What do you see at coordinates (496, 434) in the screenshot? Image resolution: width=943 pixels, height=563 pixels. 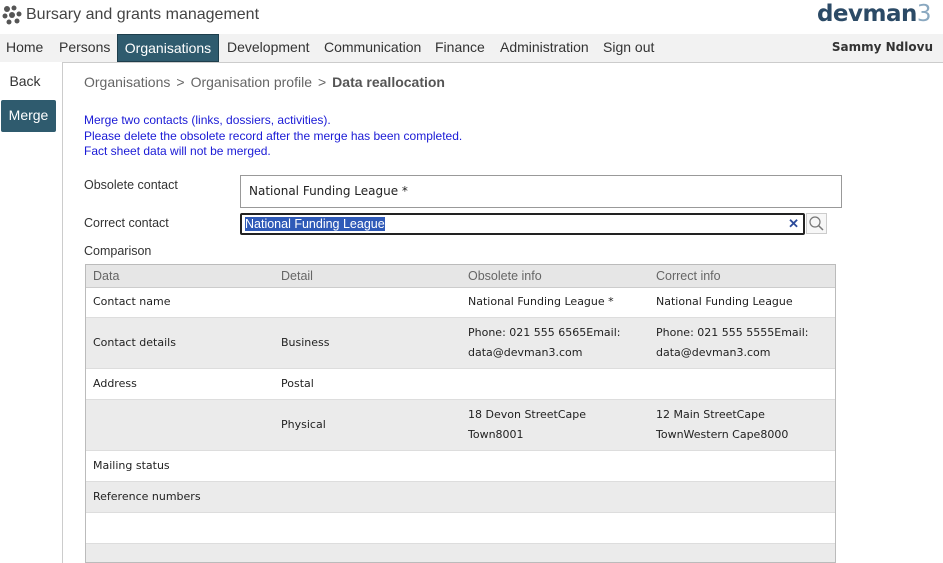 I see `cell-obsolete: Town8001` at bounding box center [496, 434].